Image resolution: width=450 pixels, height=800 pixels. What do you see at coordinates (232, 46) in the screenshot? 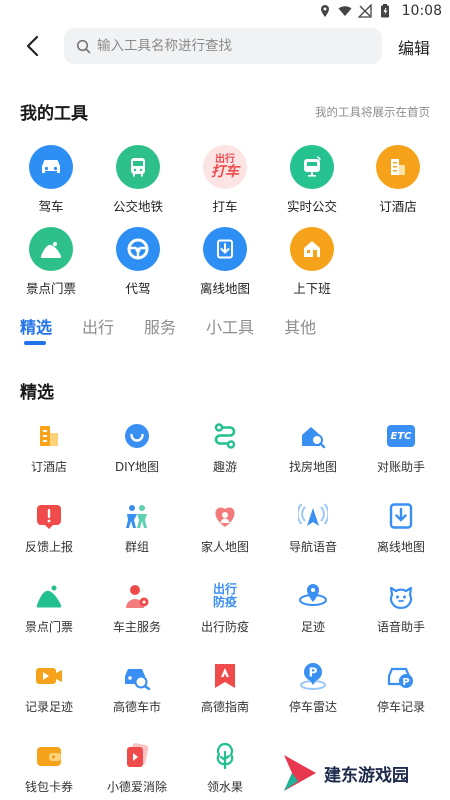
I see `search-input` at bounding box center [232, 46].